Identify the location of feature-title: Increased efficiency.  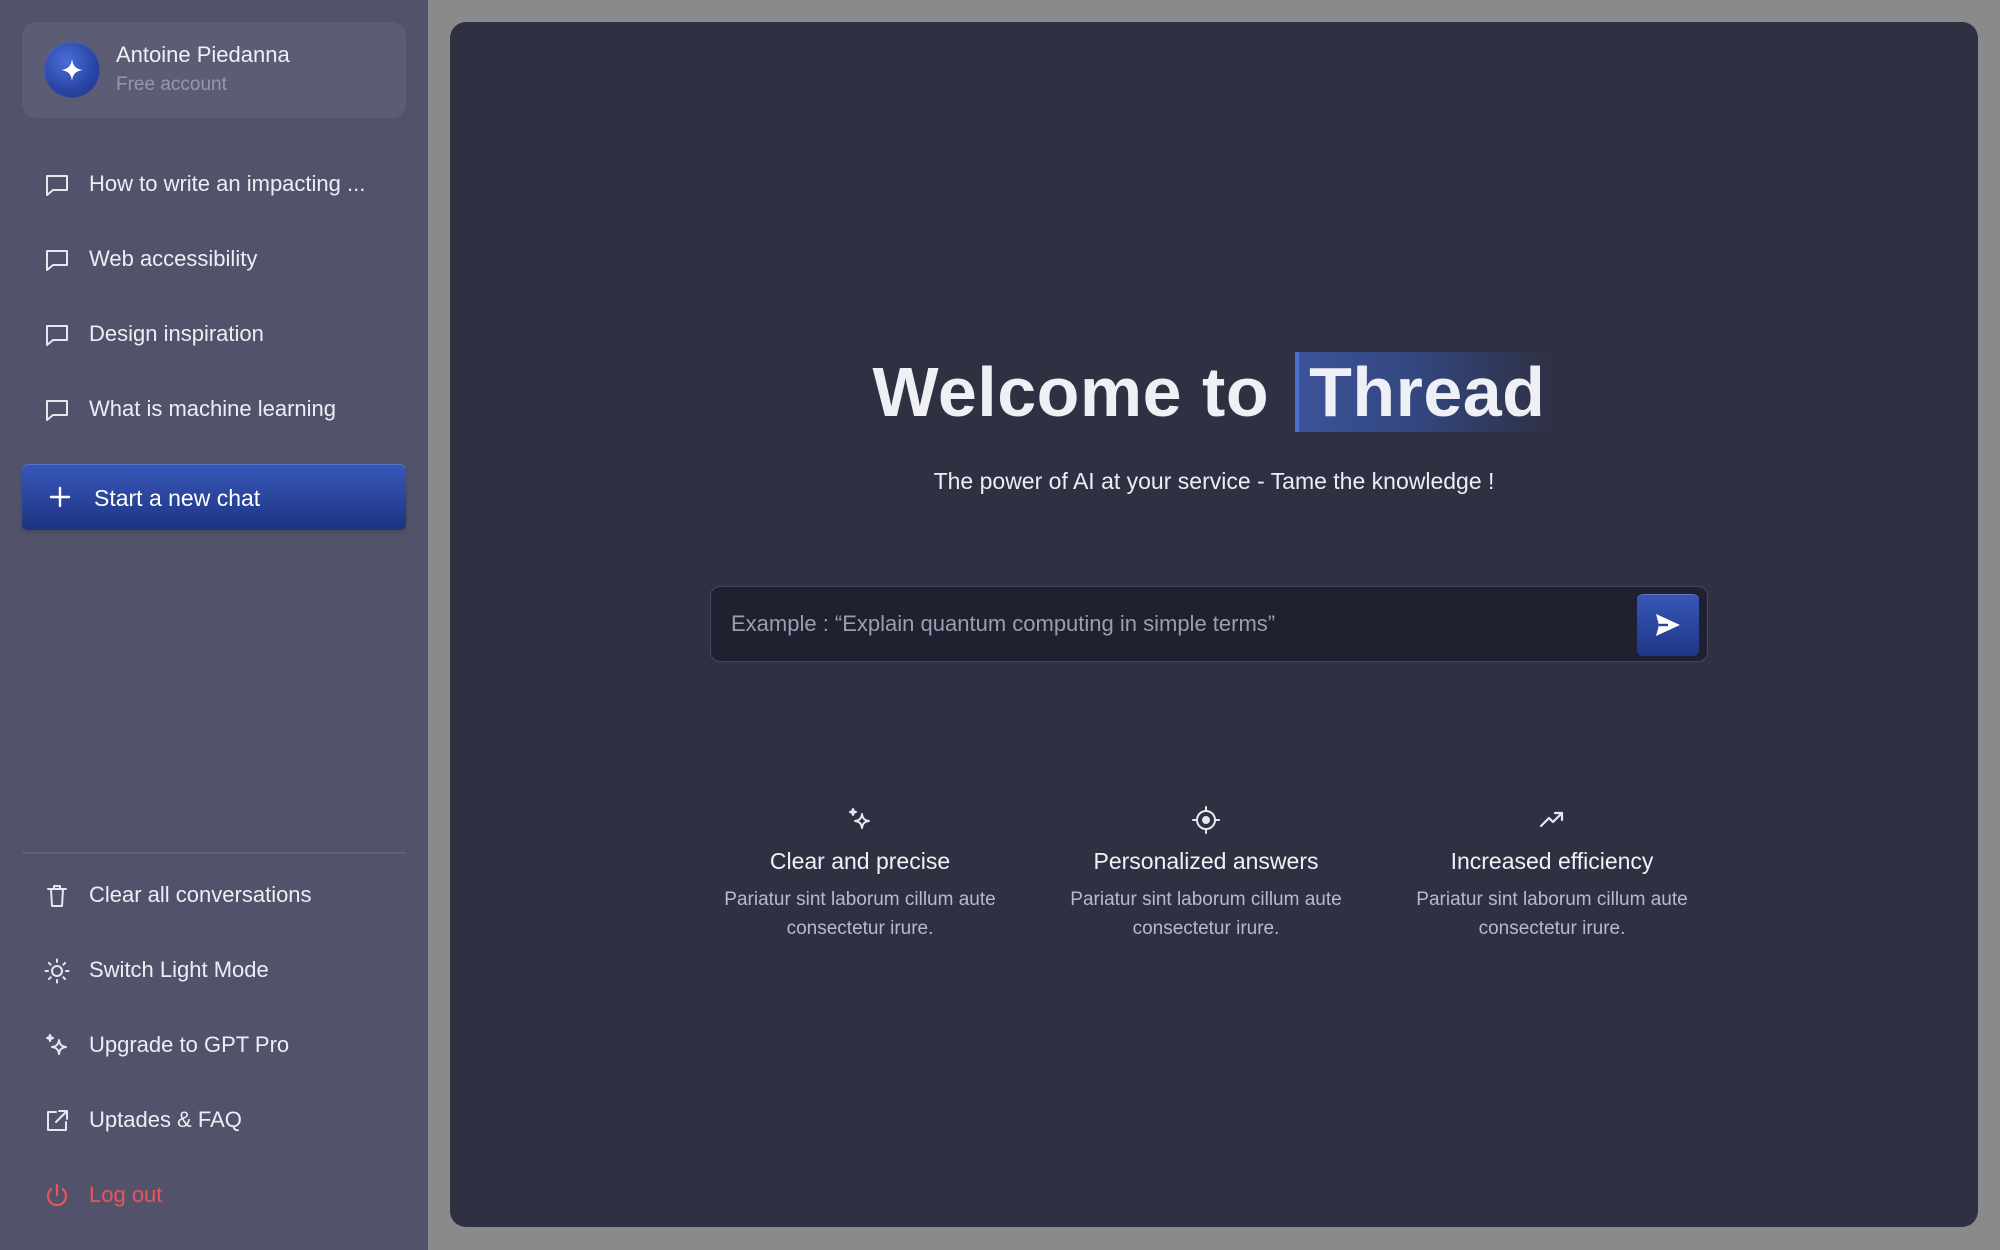
(1552, 861).